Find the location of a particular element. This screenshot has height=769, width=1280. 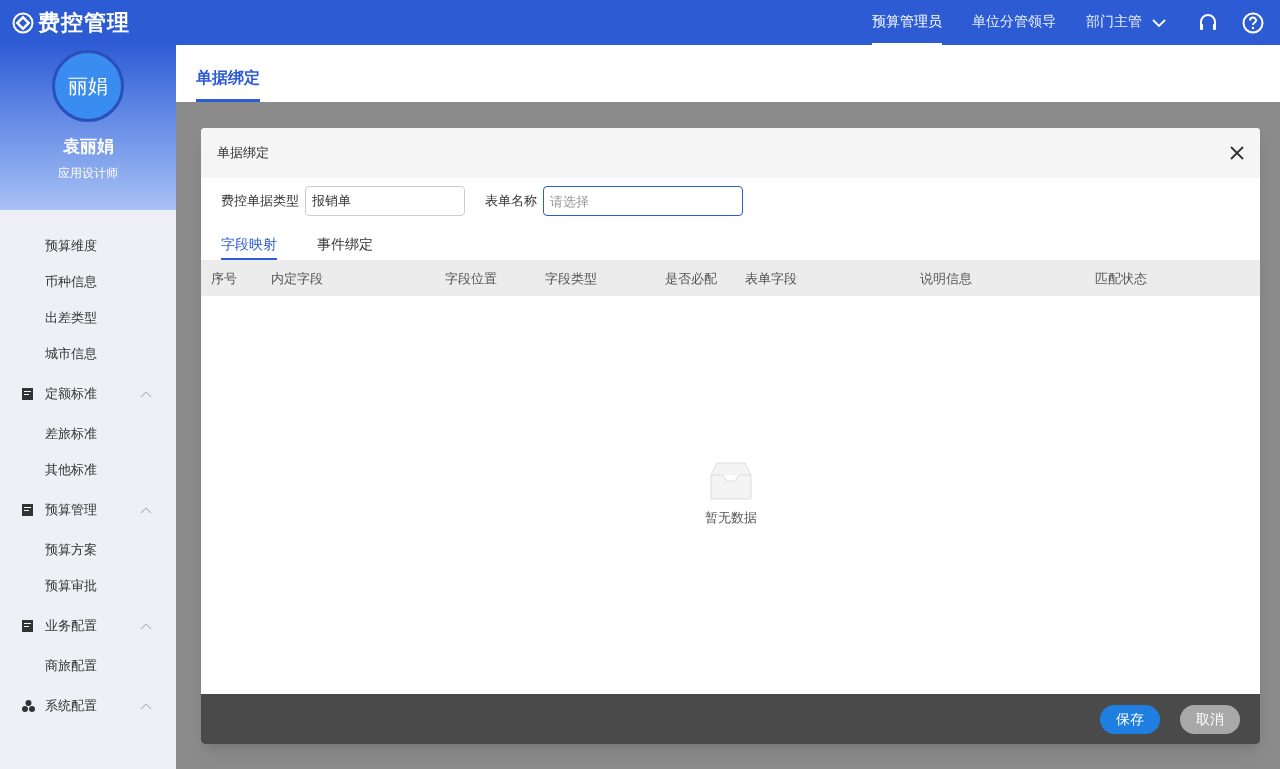

empty-text: 暂无数据 is located at coordinates (730, 518).